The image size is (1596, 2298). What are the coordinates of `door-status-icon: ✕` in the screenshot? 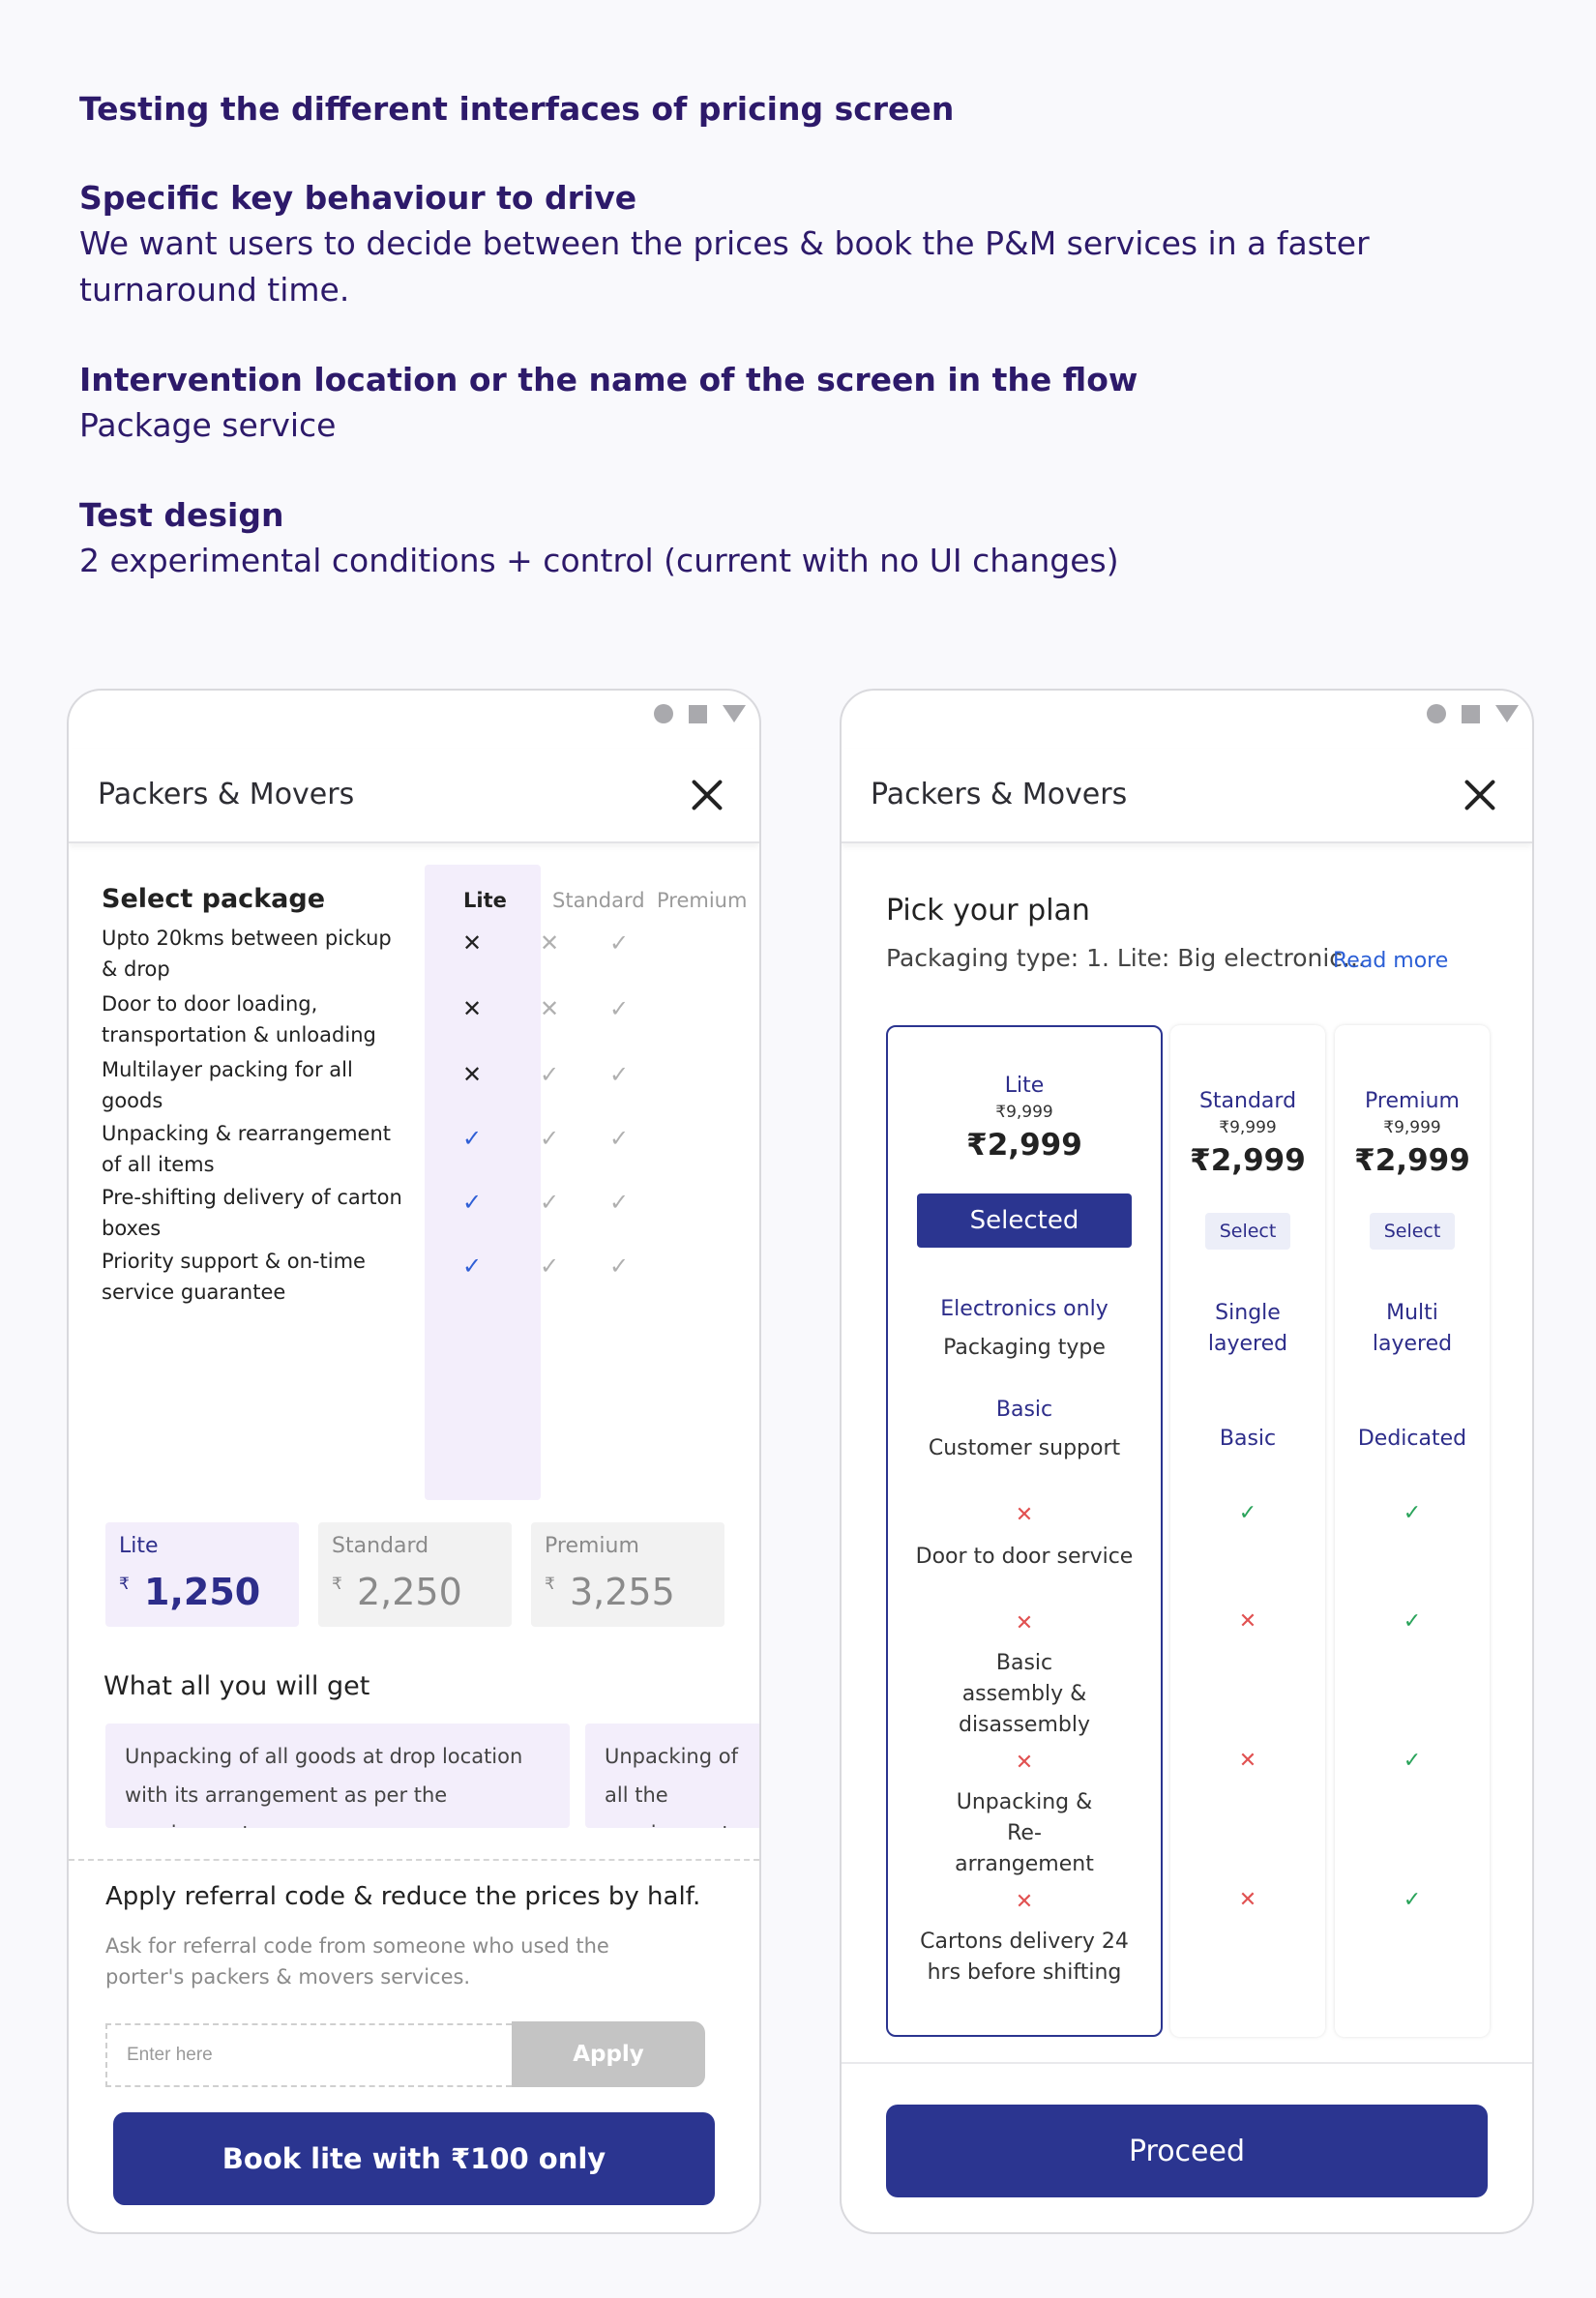 It's located at (1024, 1515).